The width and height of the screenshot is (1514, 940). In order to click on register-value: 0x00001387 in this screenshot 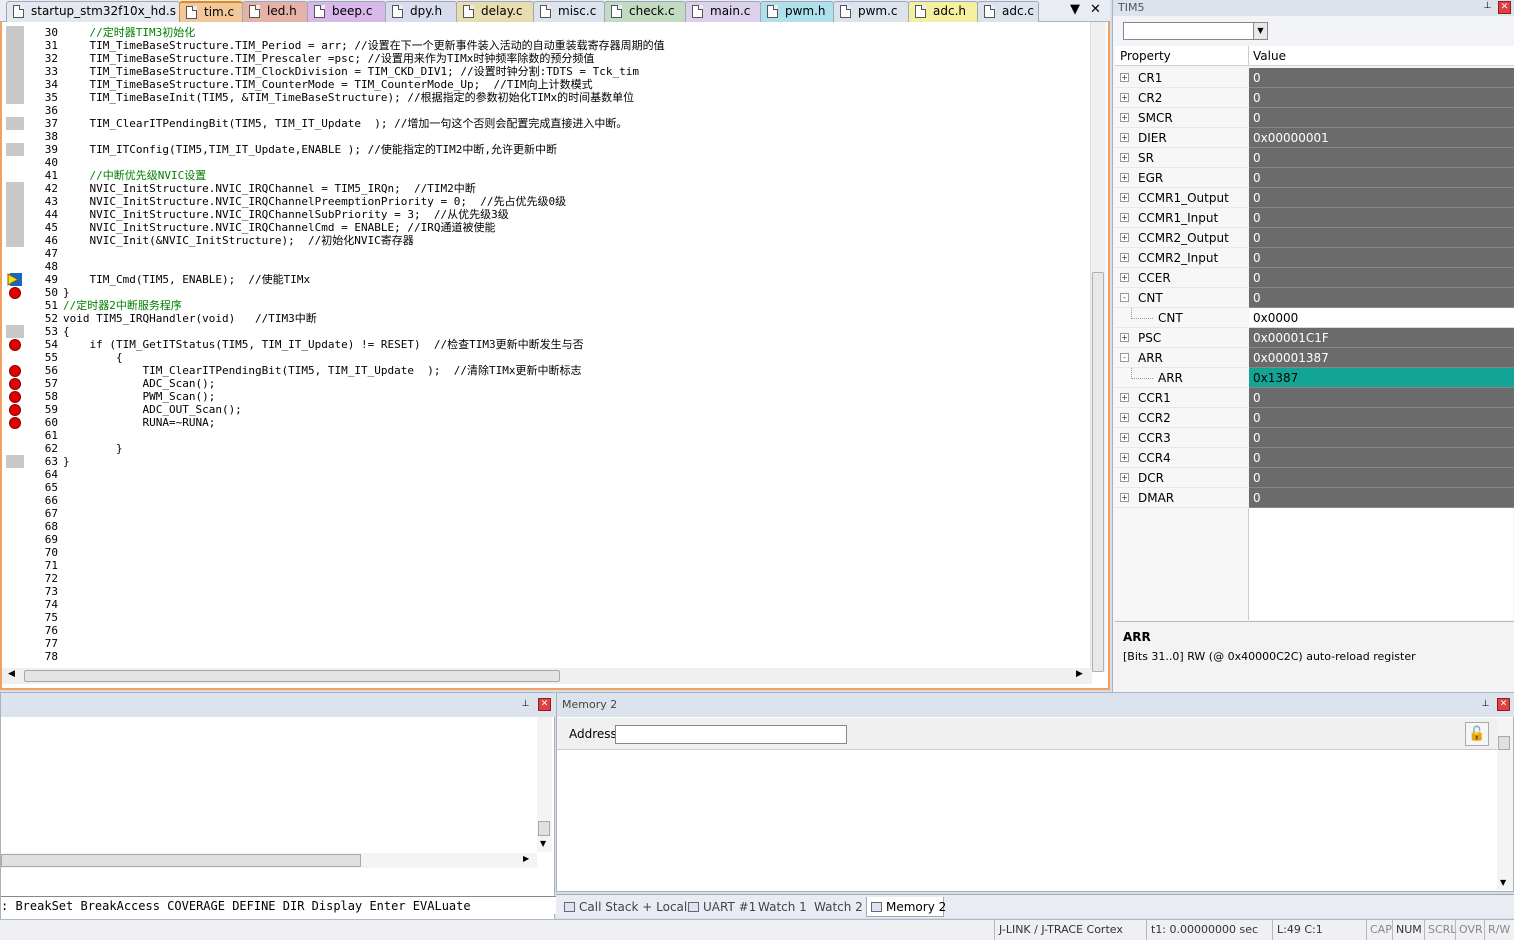, I will do `click(1381, 358)`.